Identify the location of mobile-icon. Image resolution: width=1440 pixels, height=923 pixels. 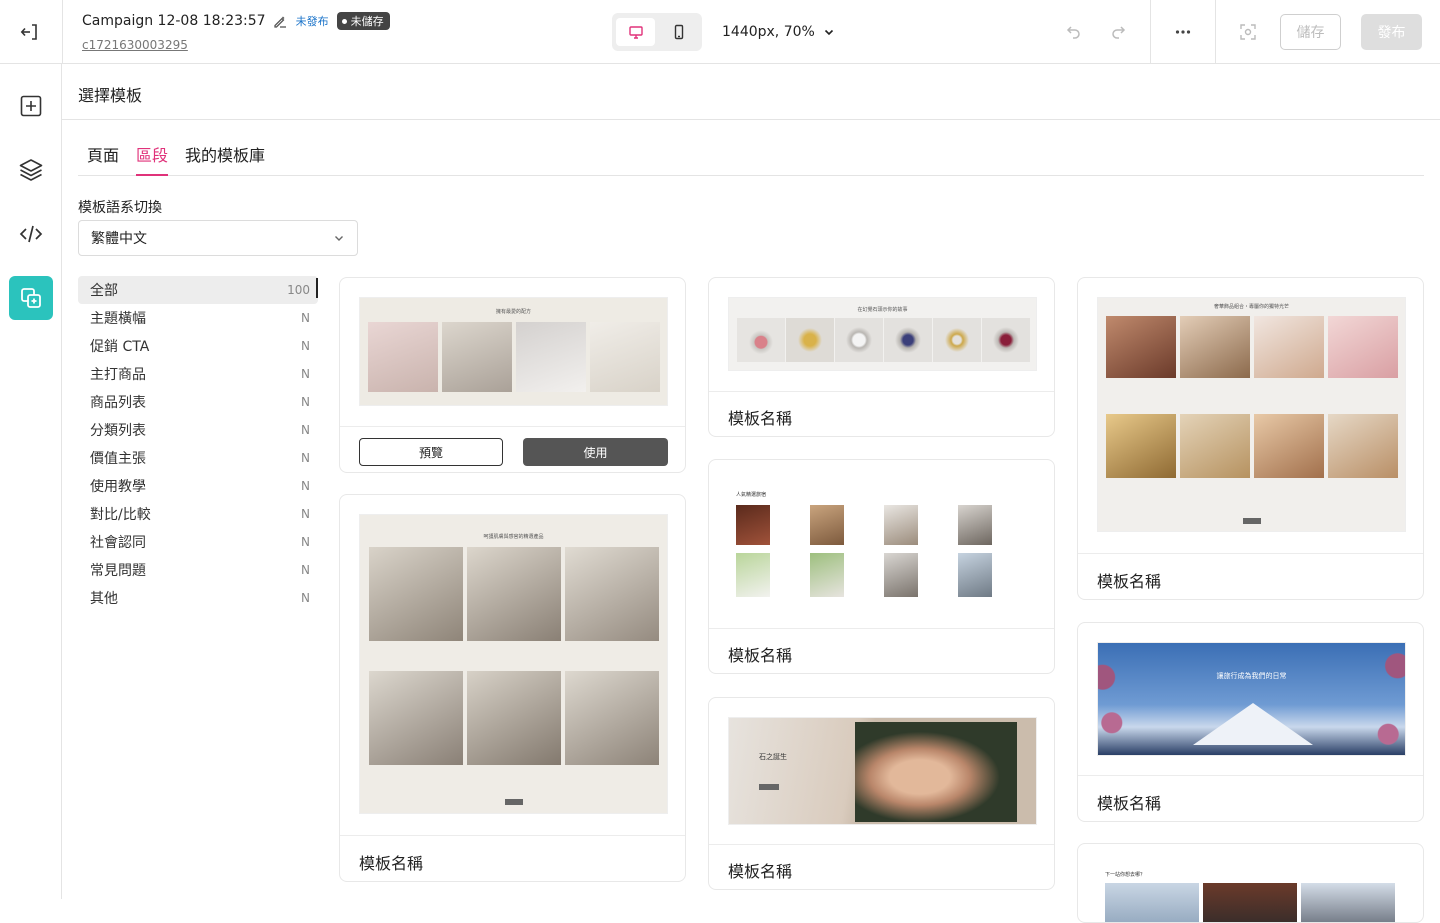
(679, 32).